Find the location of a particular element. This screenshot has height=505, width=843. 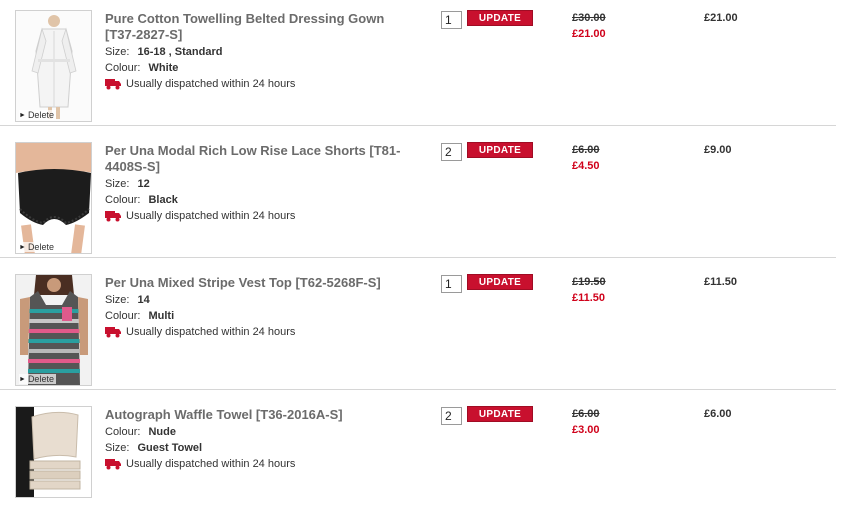

line-total: £21.00 is located at coordinates (721, 18).